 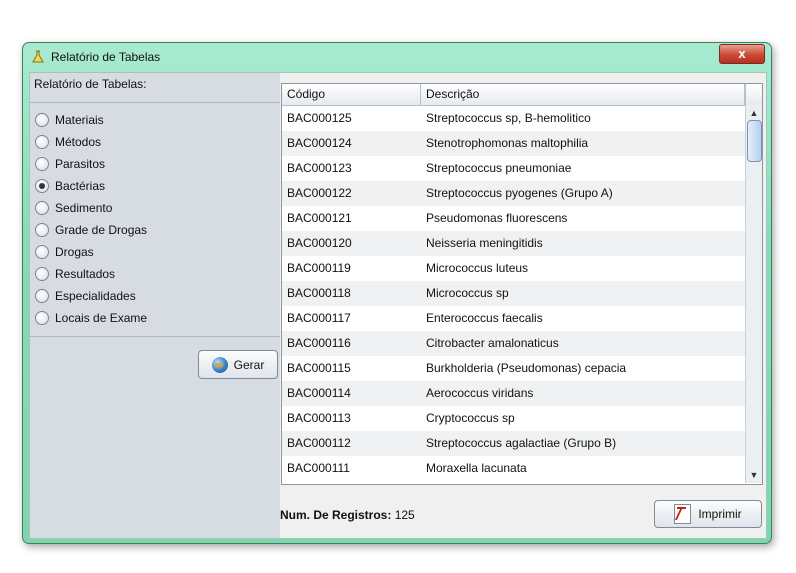 What do you see at coordinates (470, 418) in the screenshot?
I see `cell-descricao: Cryptococcus sp` at bounding box center [470, 418].